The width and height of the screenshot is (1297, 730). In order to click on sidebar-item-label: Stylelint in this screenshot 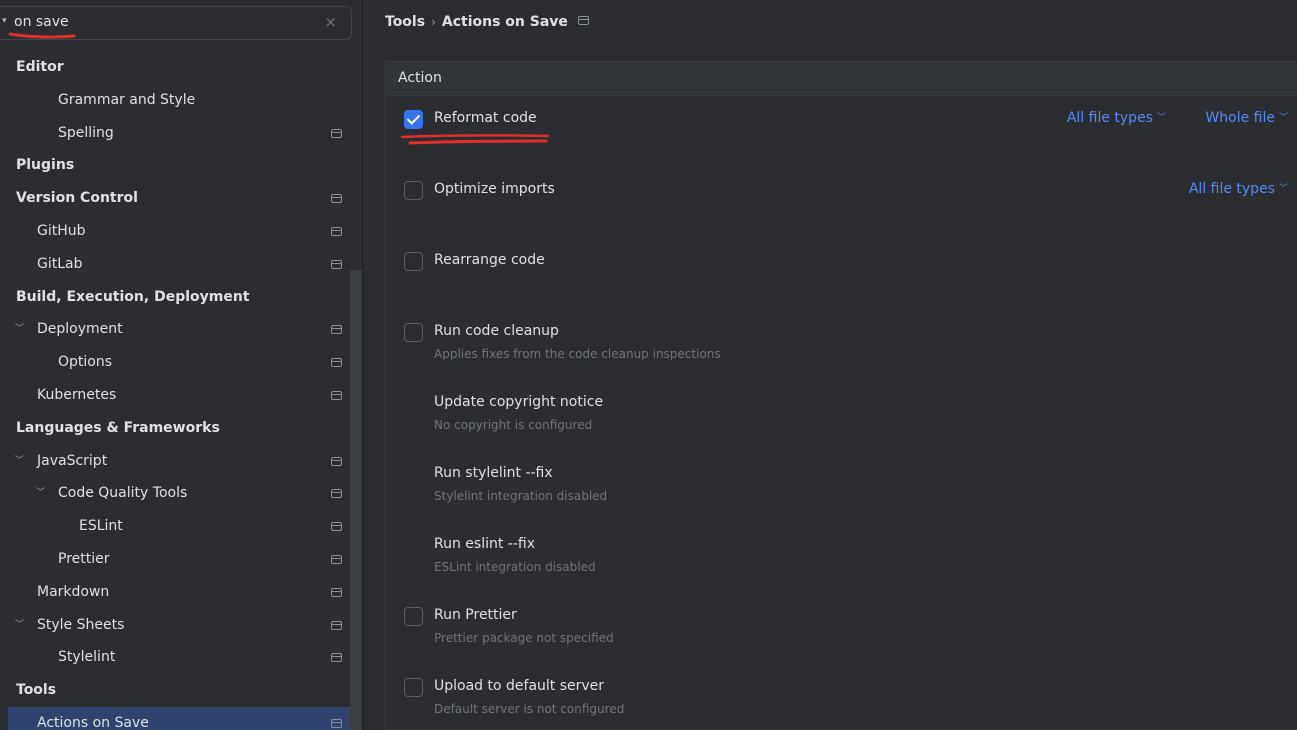, I will do `click(87, 657)`.